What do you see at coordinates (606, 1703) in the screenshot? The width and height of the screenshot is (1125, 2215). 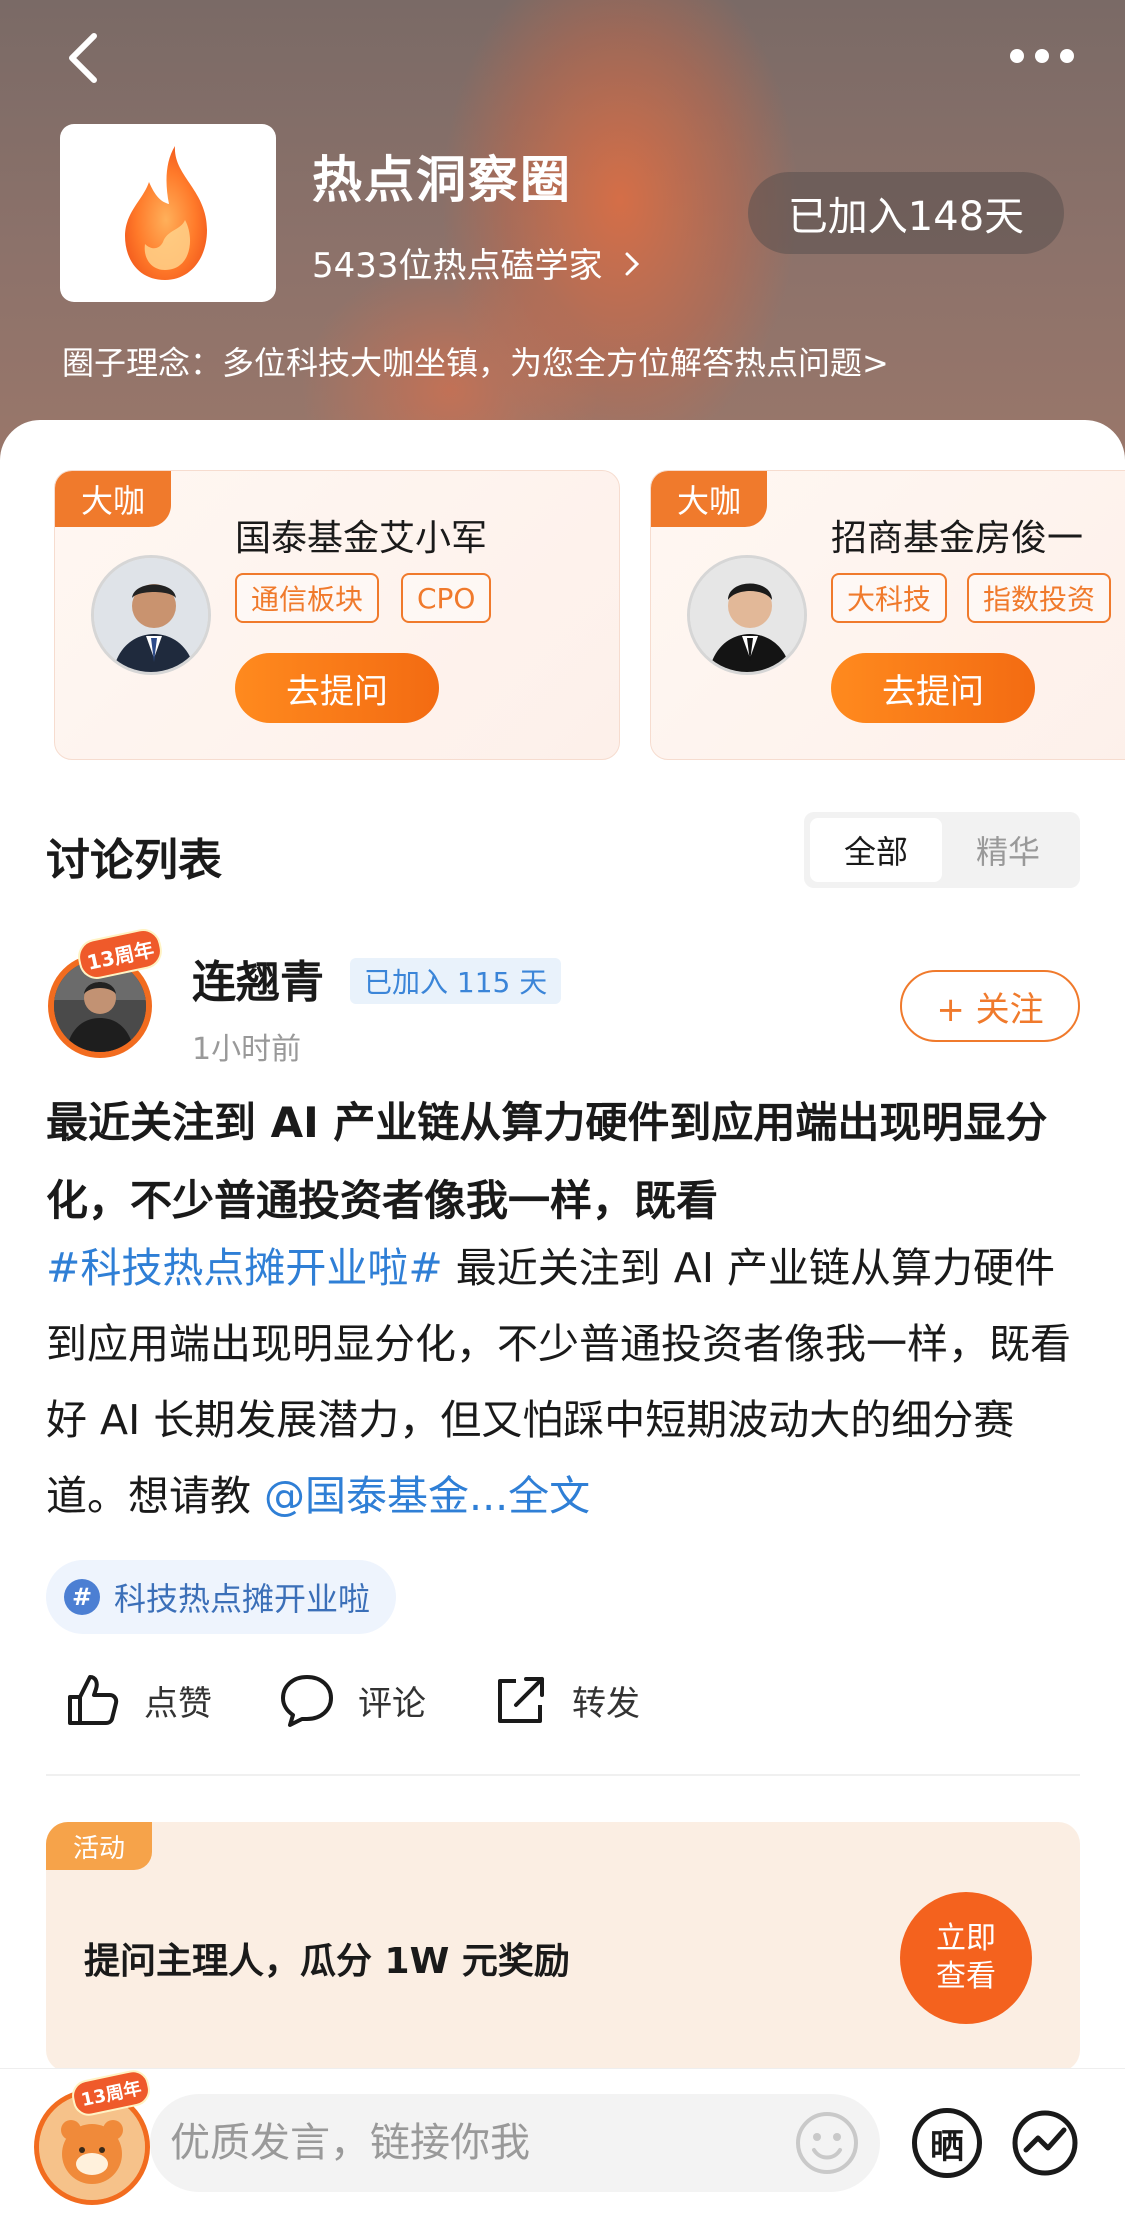 I see `share-label: 转发` at bounding box center [606, 1703].